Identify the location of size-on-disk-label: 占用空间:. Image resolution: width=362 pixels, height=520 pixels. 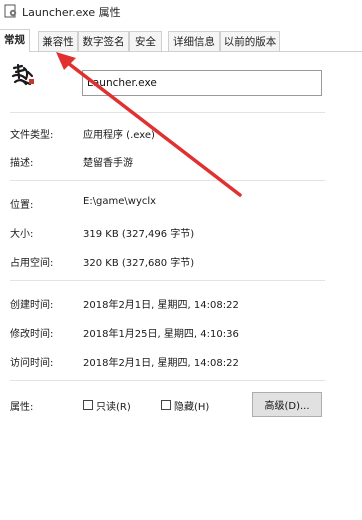
(32, 263).